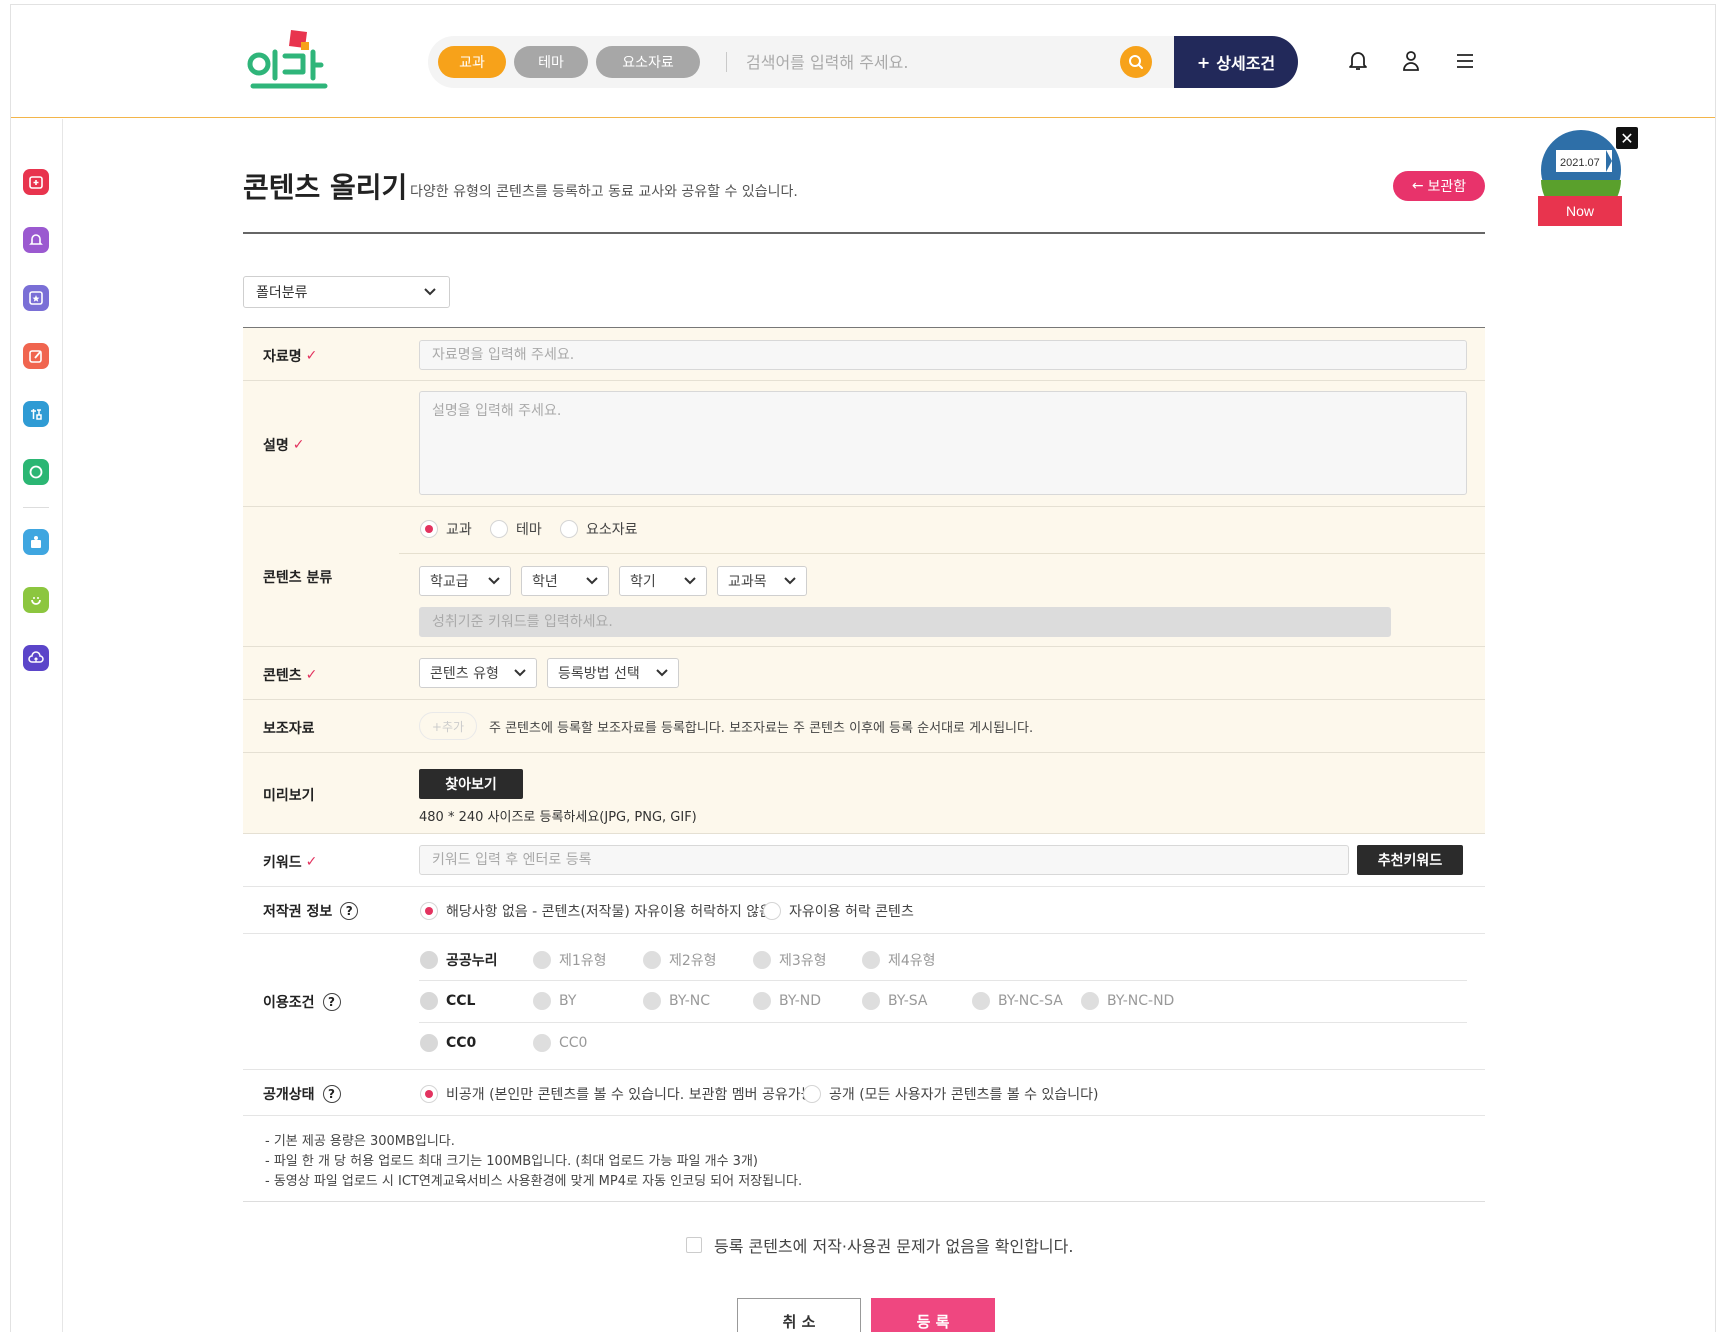 Image resolution: width=1726 pixels, height=1332 pixels. Describe the element at coordinates (799, 1315) in the screenshot. I see `cancel-button: 취 소` at that location.